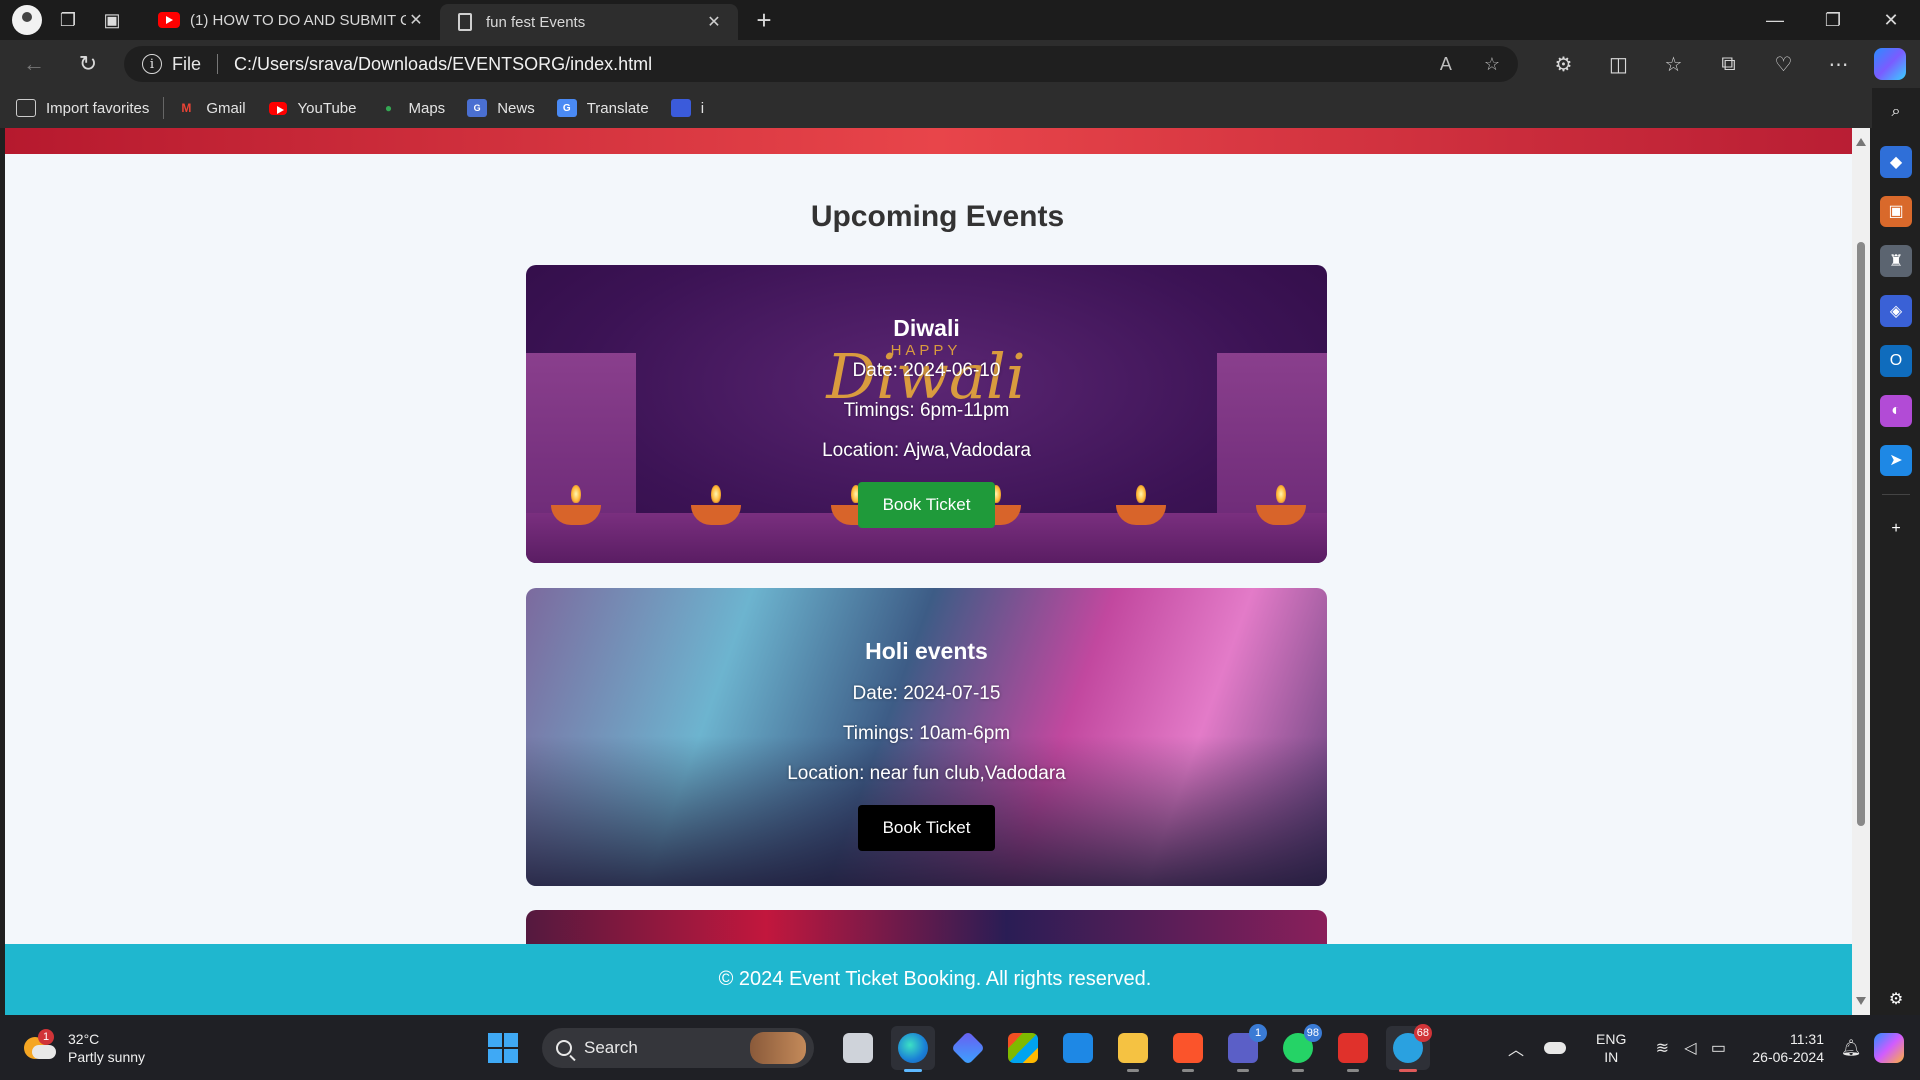 The width and height of the screenshot is (1920, 1080). Describe the element at coordinates (1896, 495) in the screenshot. I see `sidebar-divider` at that location.